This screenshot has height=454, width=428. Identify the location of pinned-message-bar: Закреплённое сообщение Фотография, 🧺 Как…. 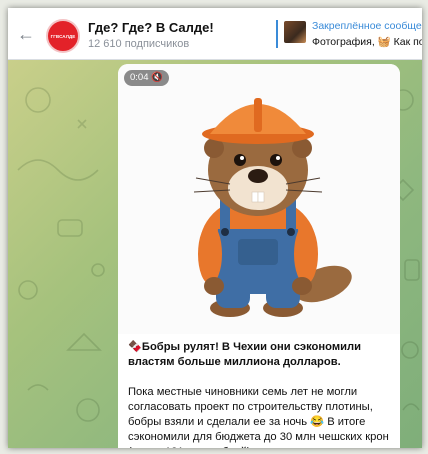
(349, 34).